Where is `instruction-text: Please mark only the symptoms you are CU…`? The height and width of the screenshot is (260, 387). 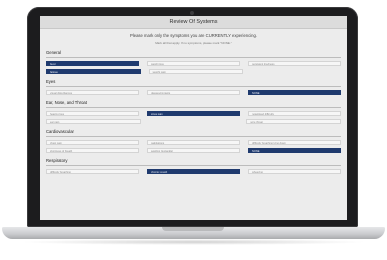
instruction-text: Please mark only the symptoms you are CU… is located at coordinates (193, 35).